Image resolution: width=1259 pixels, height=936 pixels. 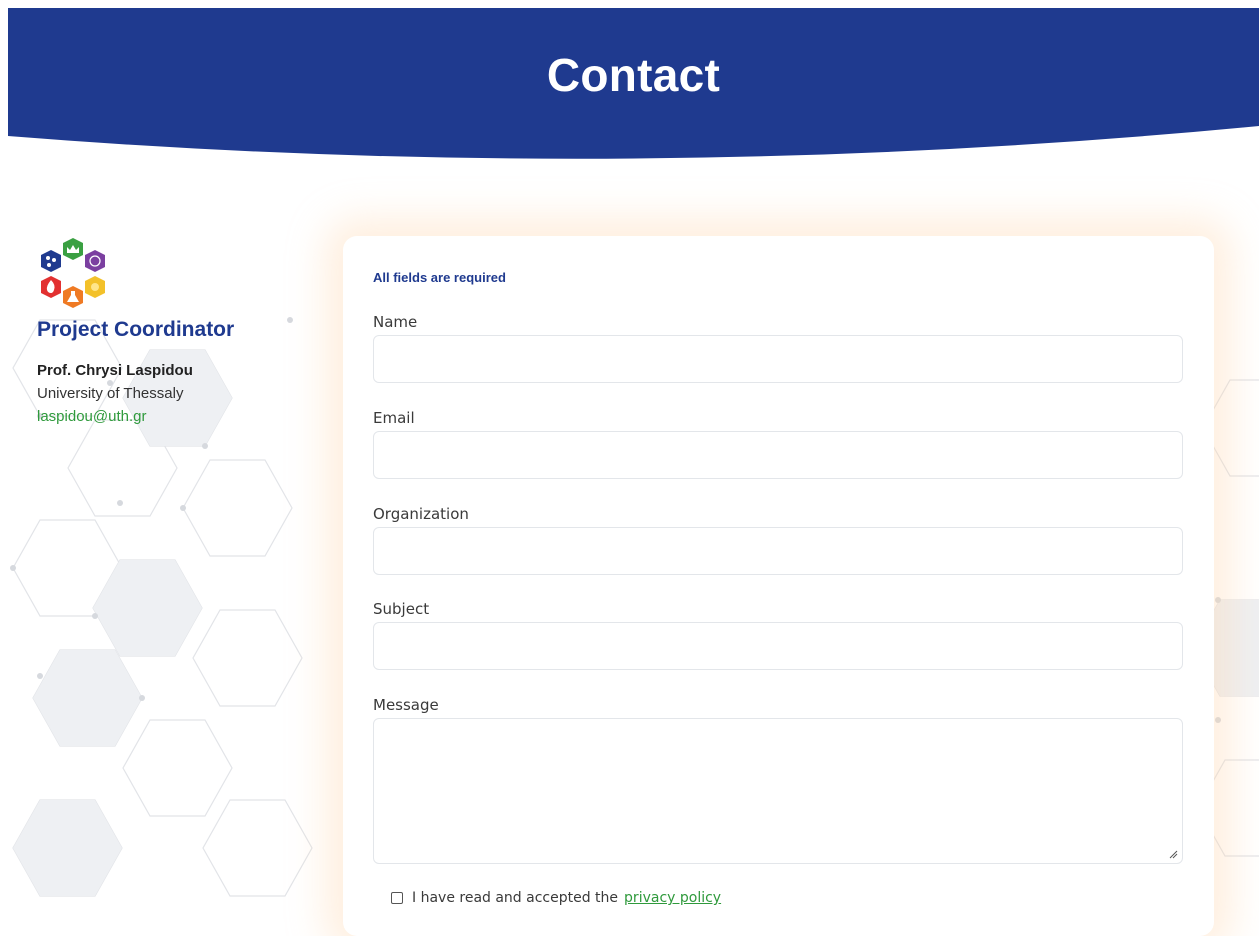 I want to click on privacy-consent-checkbox, so click(x=397, y=898).